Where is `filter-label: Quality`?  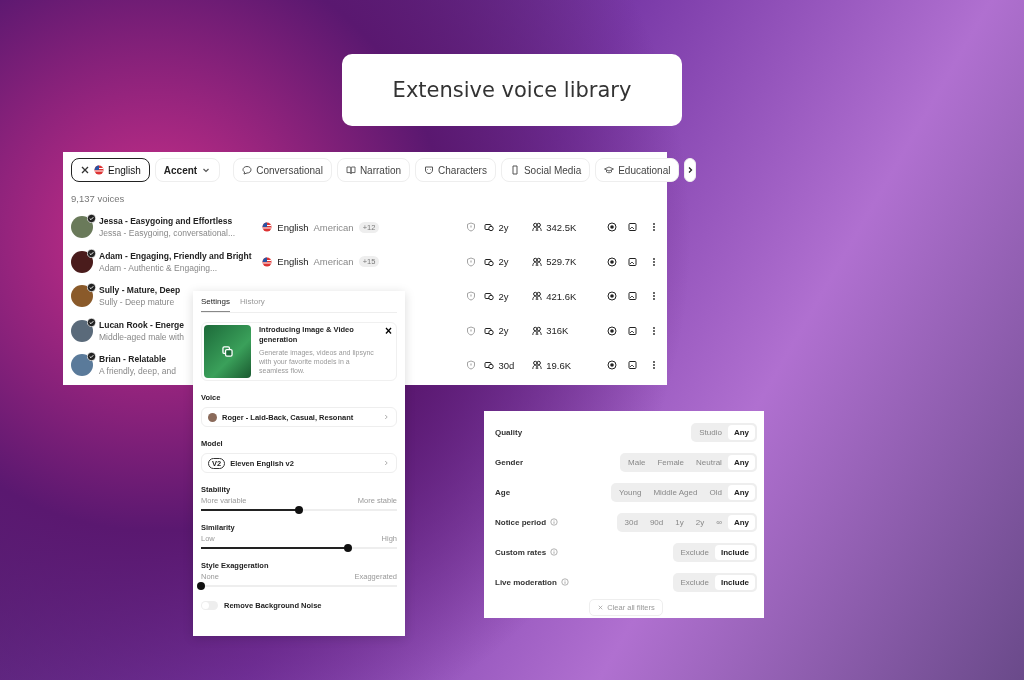
filter-label: Quality is located at coordinates (509, 432).